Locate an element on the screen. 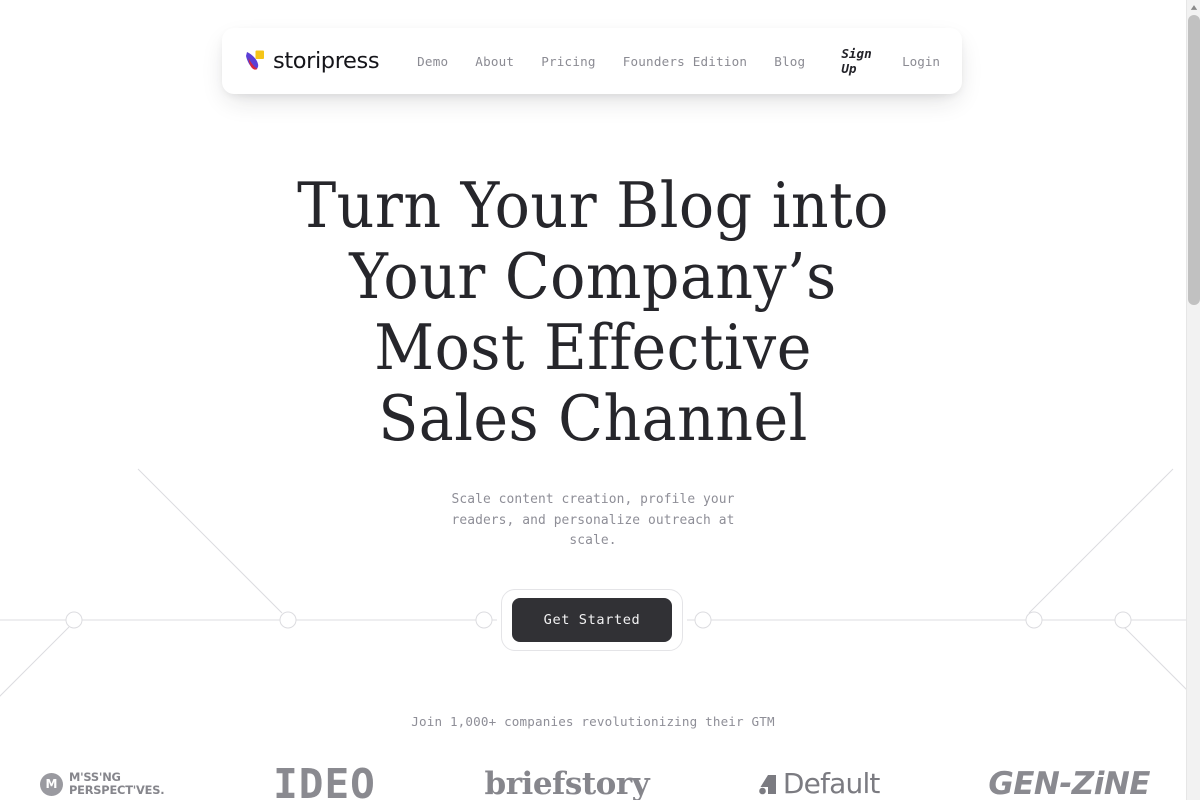  ideo-wordmark: IDEO is located at coordinates (324, 780).